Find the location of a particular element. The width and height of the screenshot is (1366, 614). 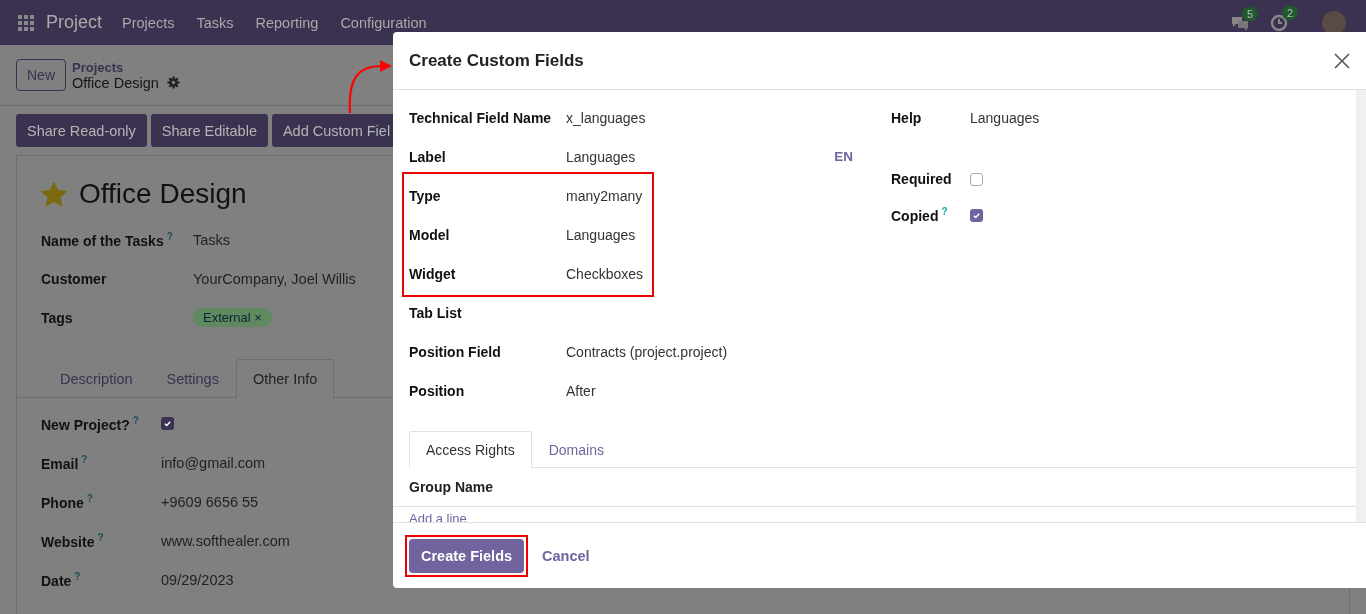

field-value: Tasks is located at coordinates (212, 239).